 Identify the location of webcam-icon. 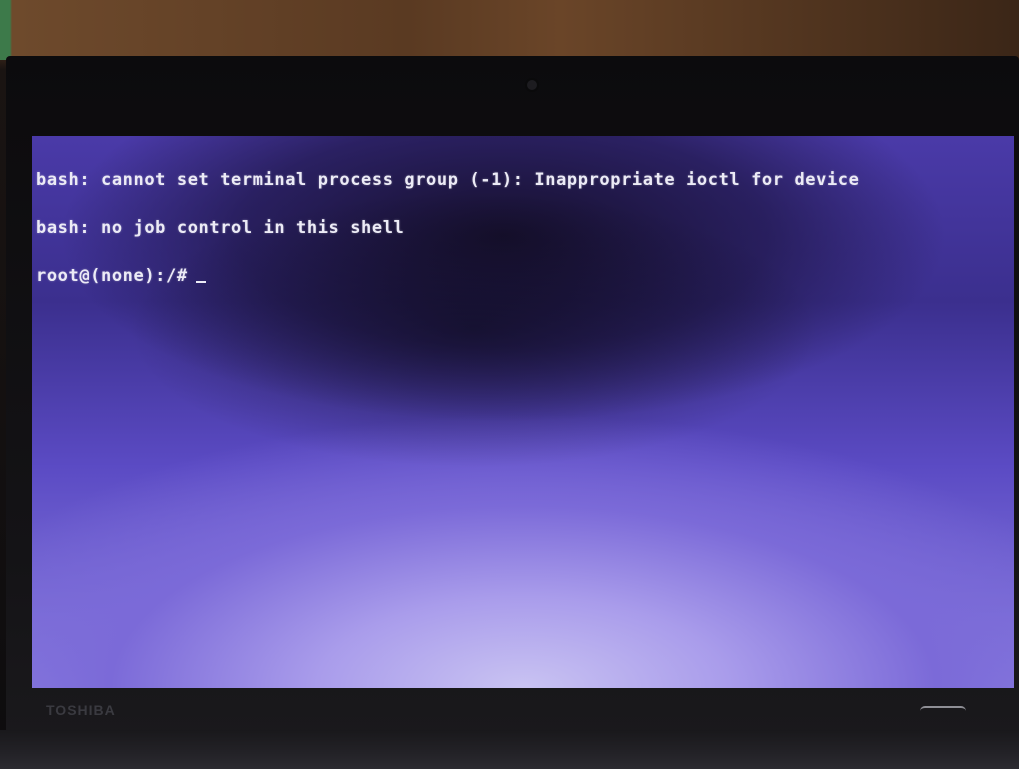
(532, 85).